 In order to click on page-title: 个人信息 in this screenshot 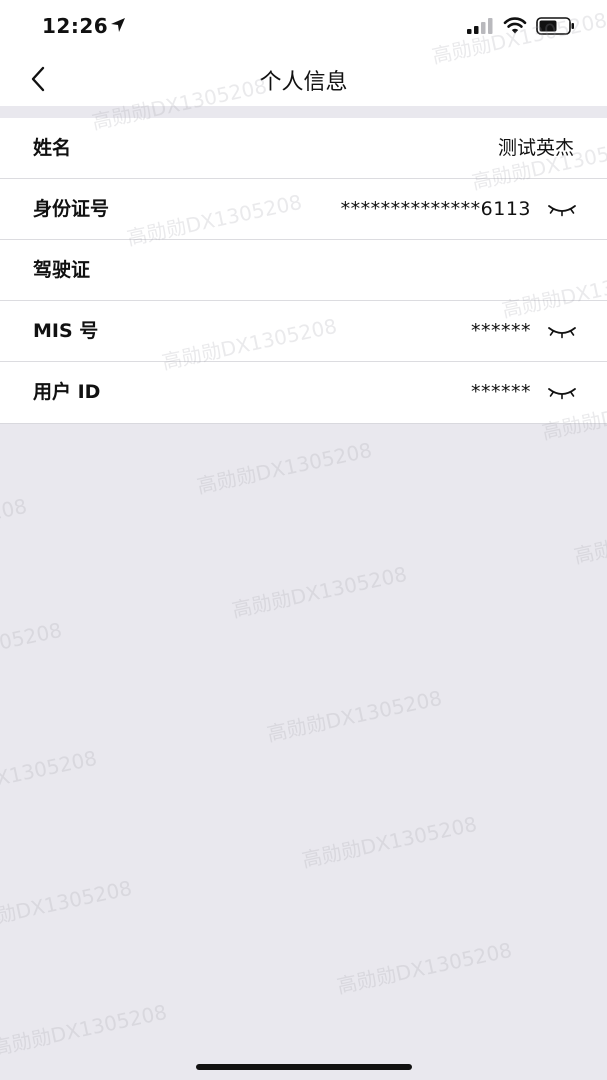, I will do `click(303, 82)`.